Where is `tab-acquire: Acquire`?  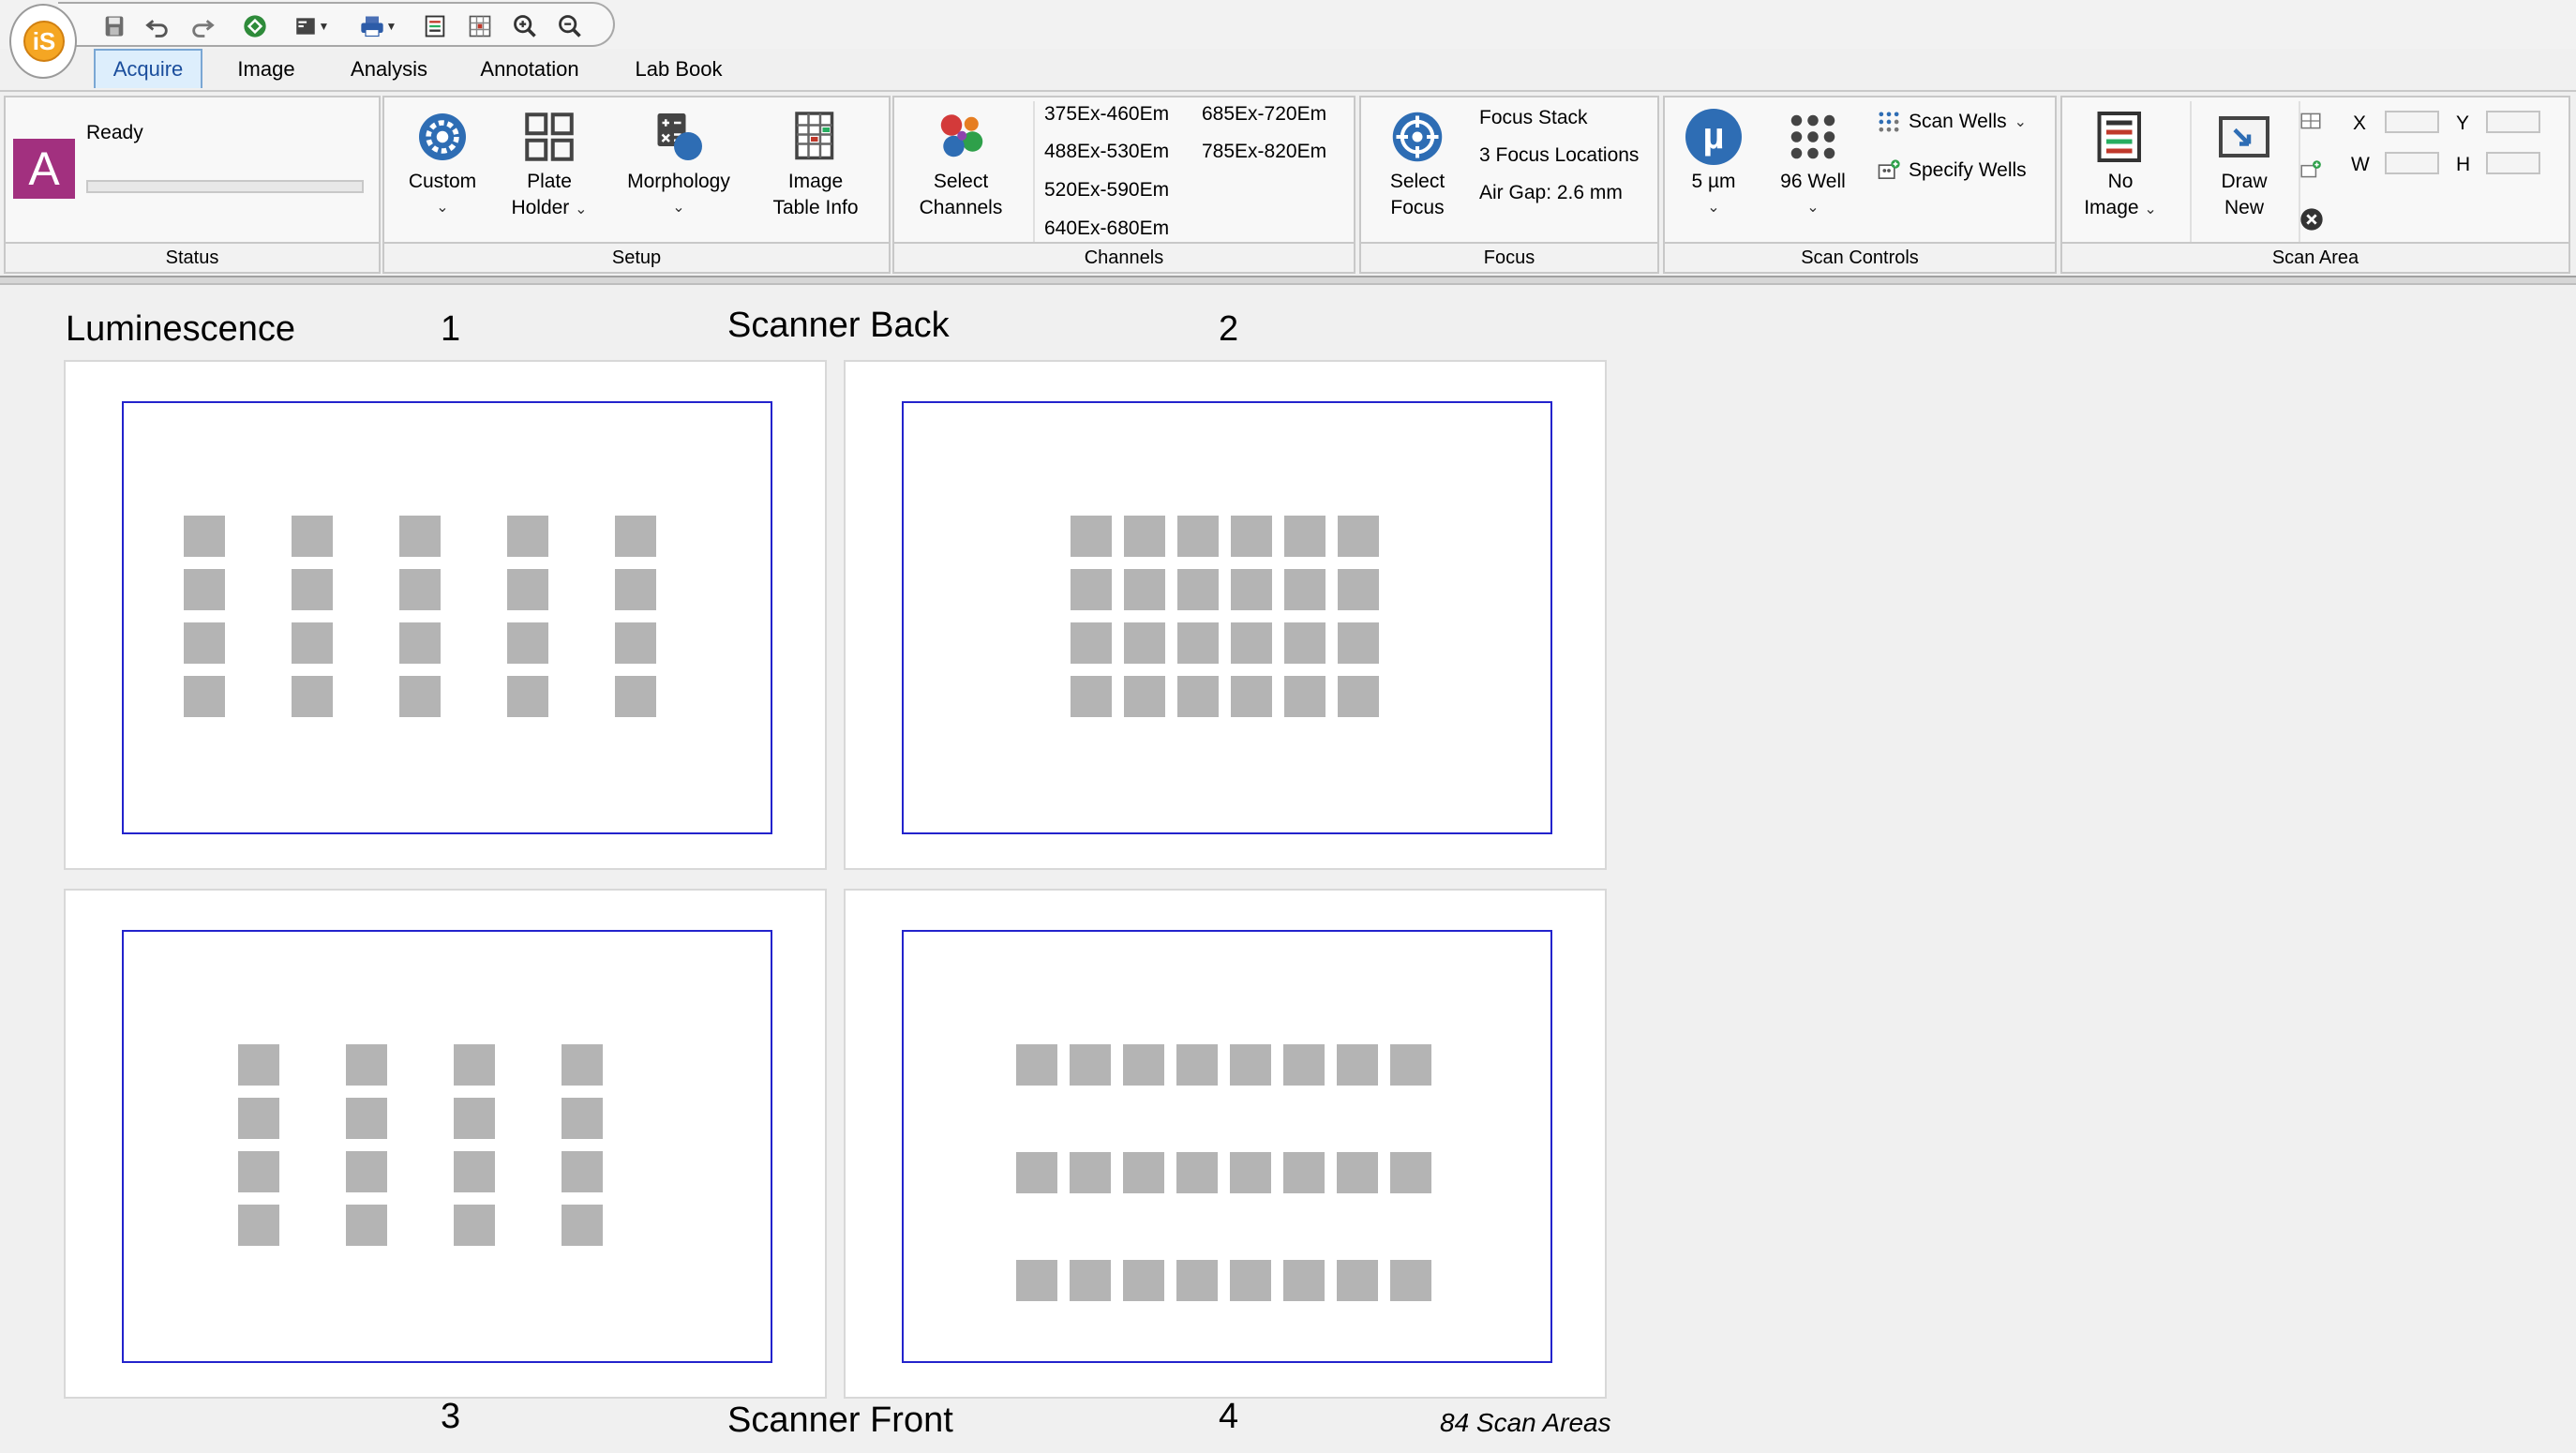
tab-acquire: Acquire is located at coordinates (148, 68).